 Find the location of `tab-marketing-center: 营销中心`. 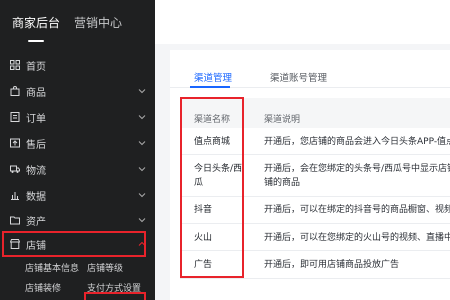

tab-marketing-center: 营销中心 is located at coordinates (98, 29).